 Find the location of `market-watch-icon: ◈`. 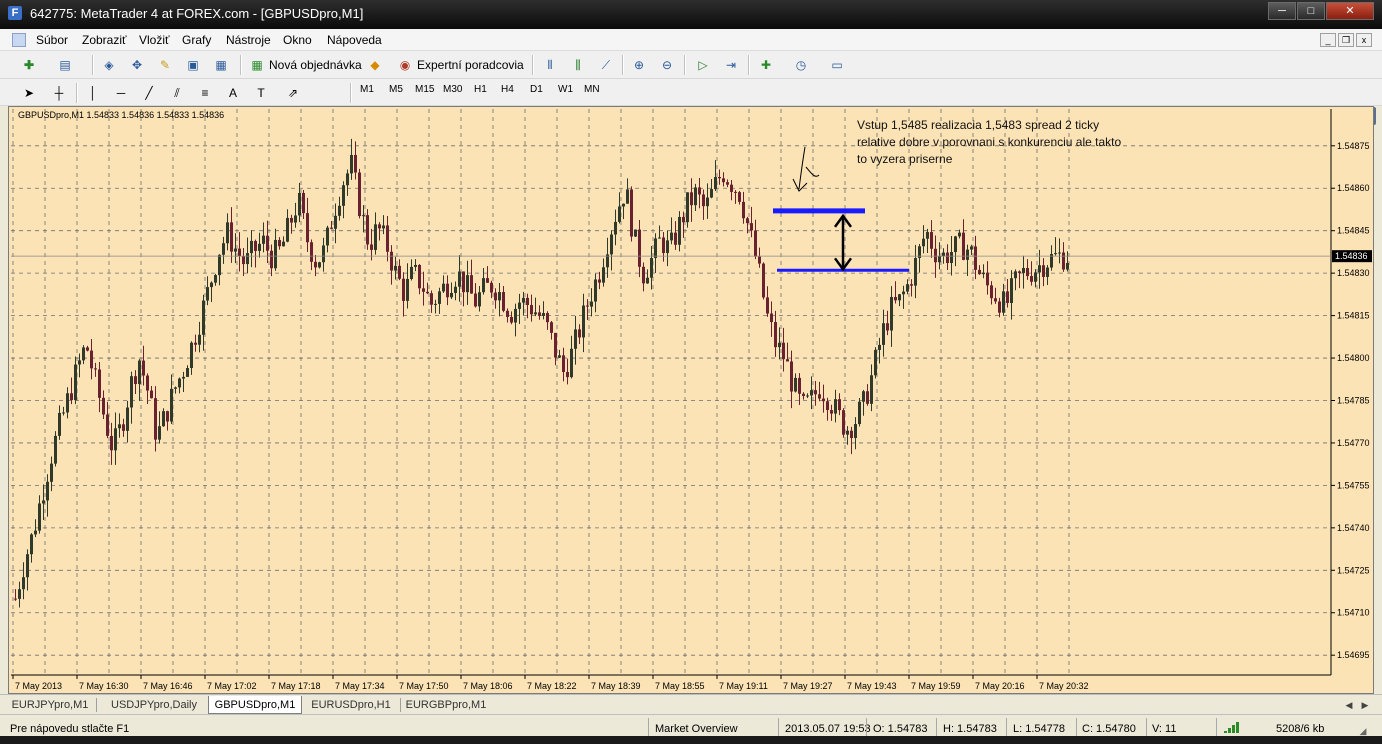

market-watch-icon: ◈ is located at coordinates (109, 65).